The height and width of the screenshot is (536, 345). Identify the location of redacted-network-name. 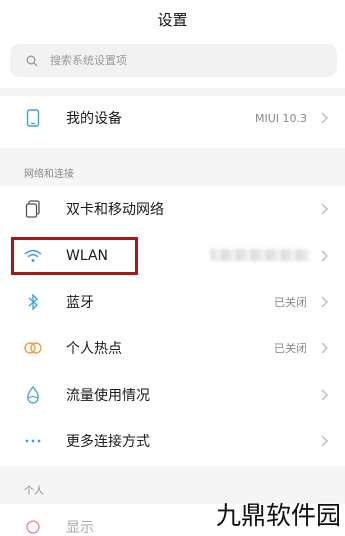
(260, 255).